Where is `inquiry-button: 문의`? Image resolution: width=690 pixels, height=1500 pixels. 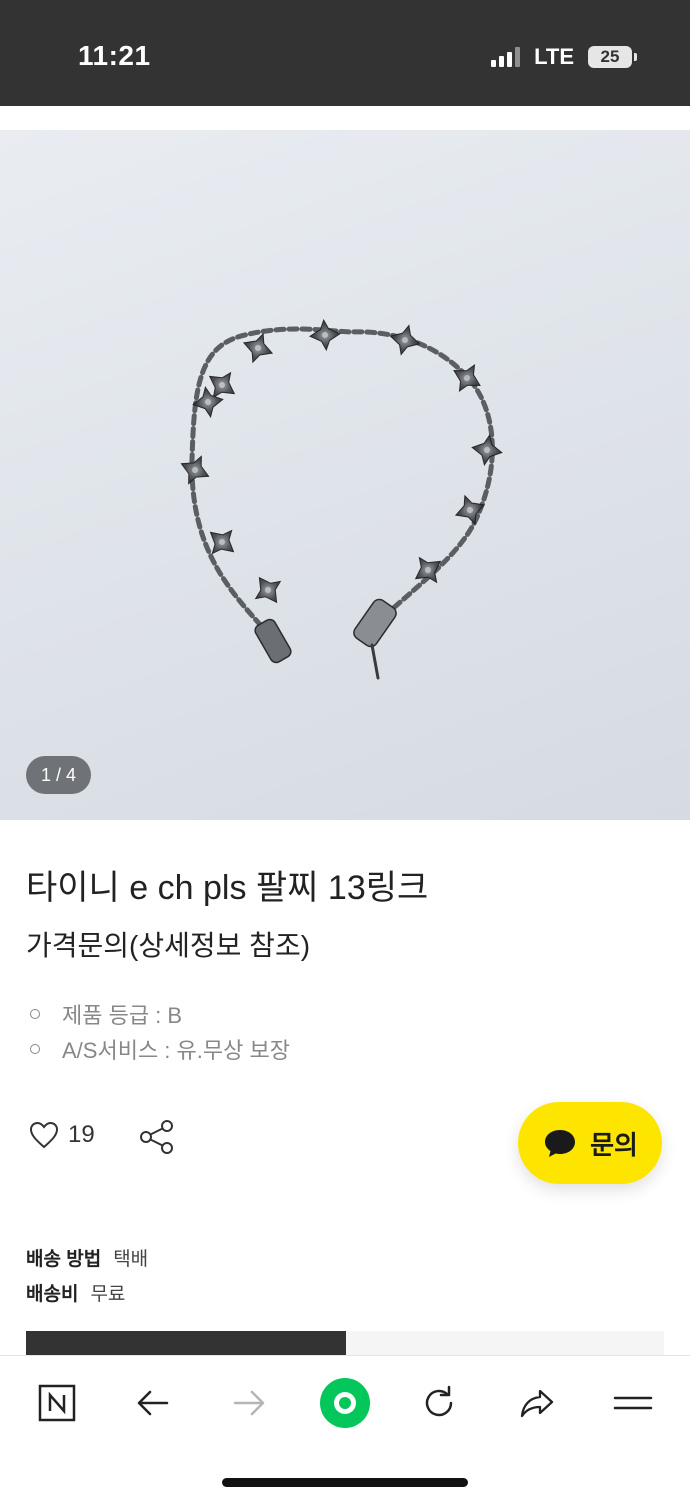 inquiry-button: 문의 is located at coordinates (590, 1143).